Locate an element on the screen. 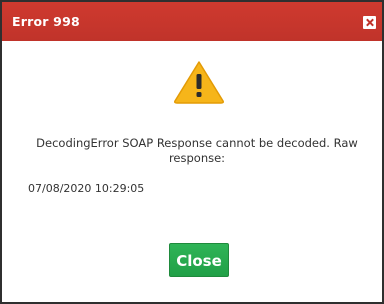 This screenshot has width=384, height=304. error-timestamp: 07/08/2020 10:29:05 is located at coordinates (86, 188).